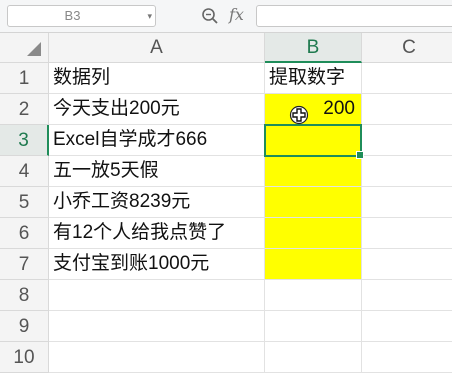 The image size is (452, 373). Describe the element at coordinates (157, 326) in the screenshot. I see `cell-a9` at that location.